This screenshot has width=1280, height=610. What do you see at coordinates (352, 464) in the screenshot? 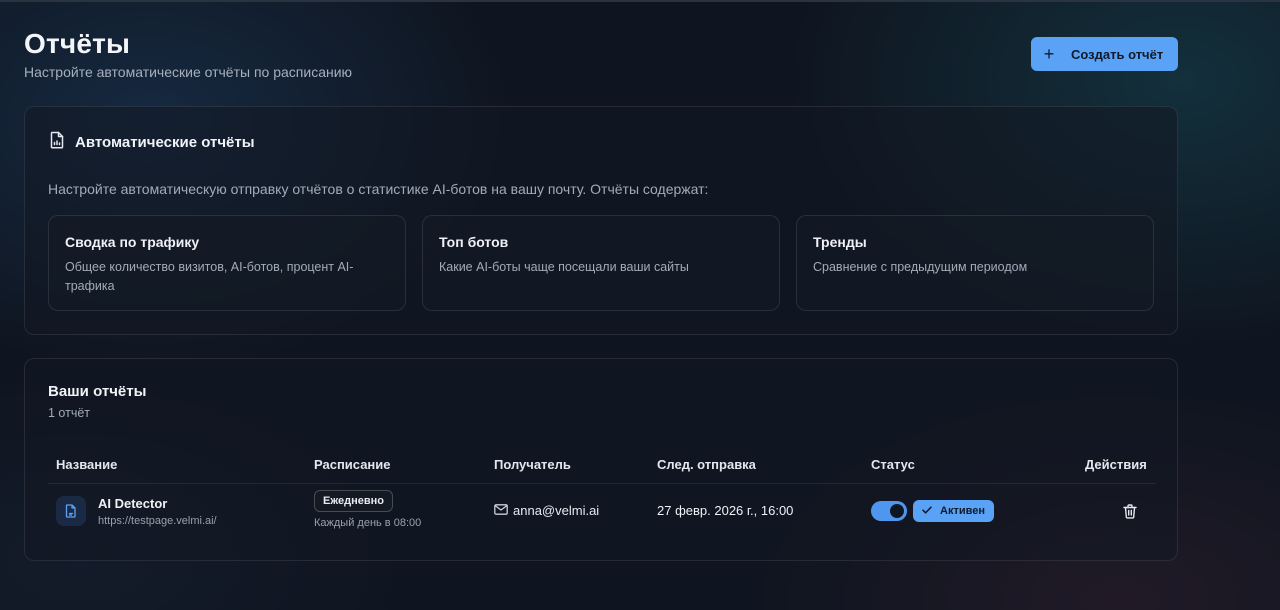
I see `column-header-schedule: Расписание` at bounding box center [352, 464].